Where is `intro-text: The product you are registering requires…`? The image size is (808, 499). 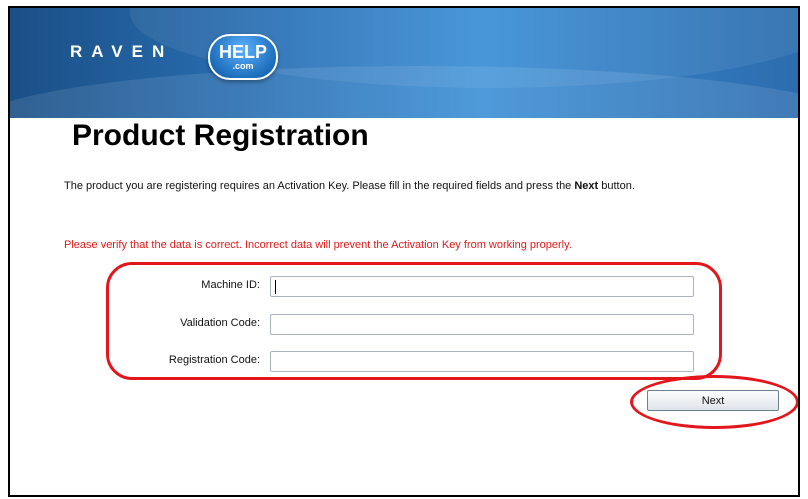
intro-text: The product you are registering requires… is located at coordinates (420, 186).